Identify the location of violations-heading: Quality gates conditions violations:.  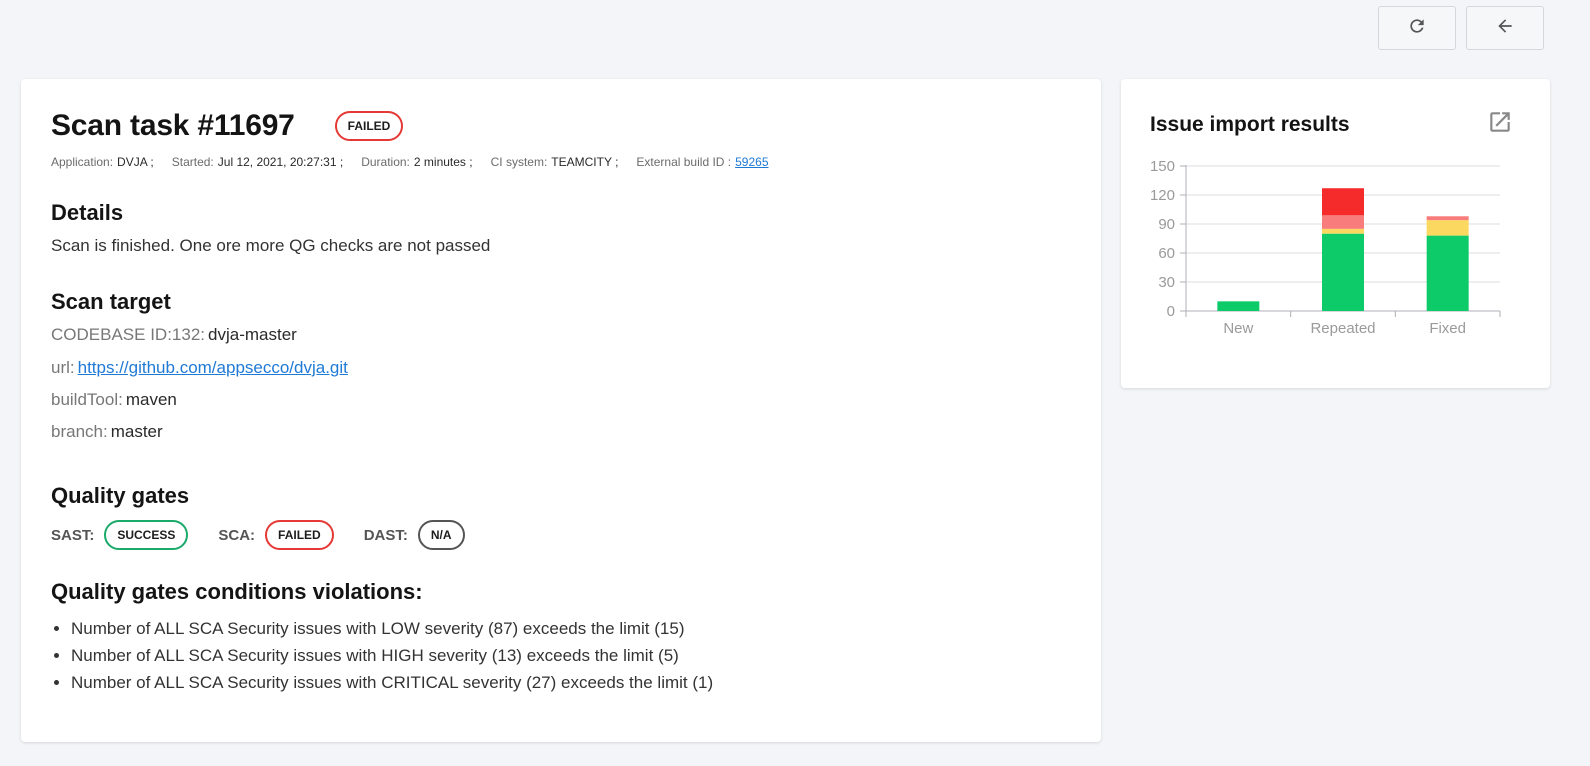
(237, 591).